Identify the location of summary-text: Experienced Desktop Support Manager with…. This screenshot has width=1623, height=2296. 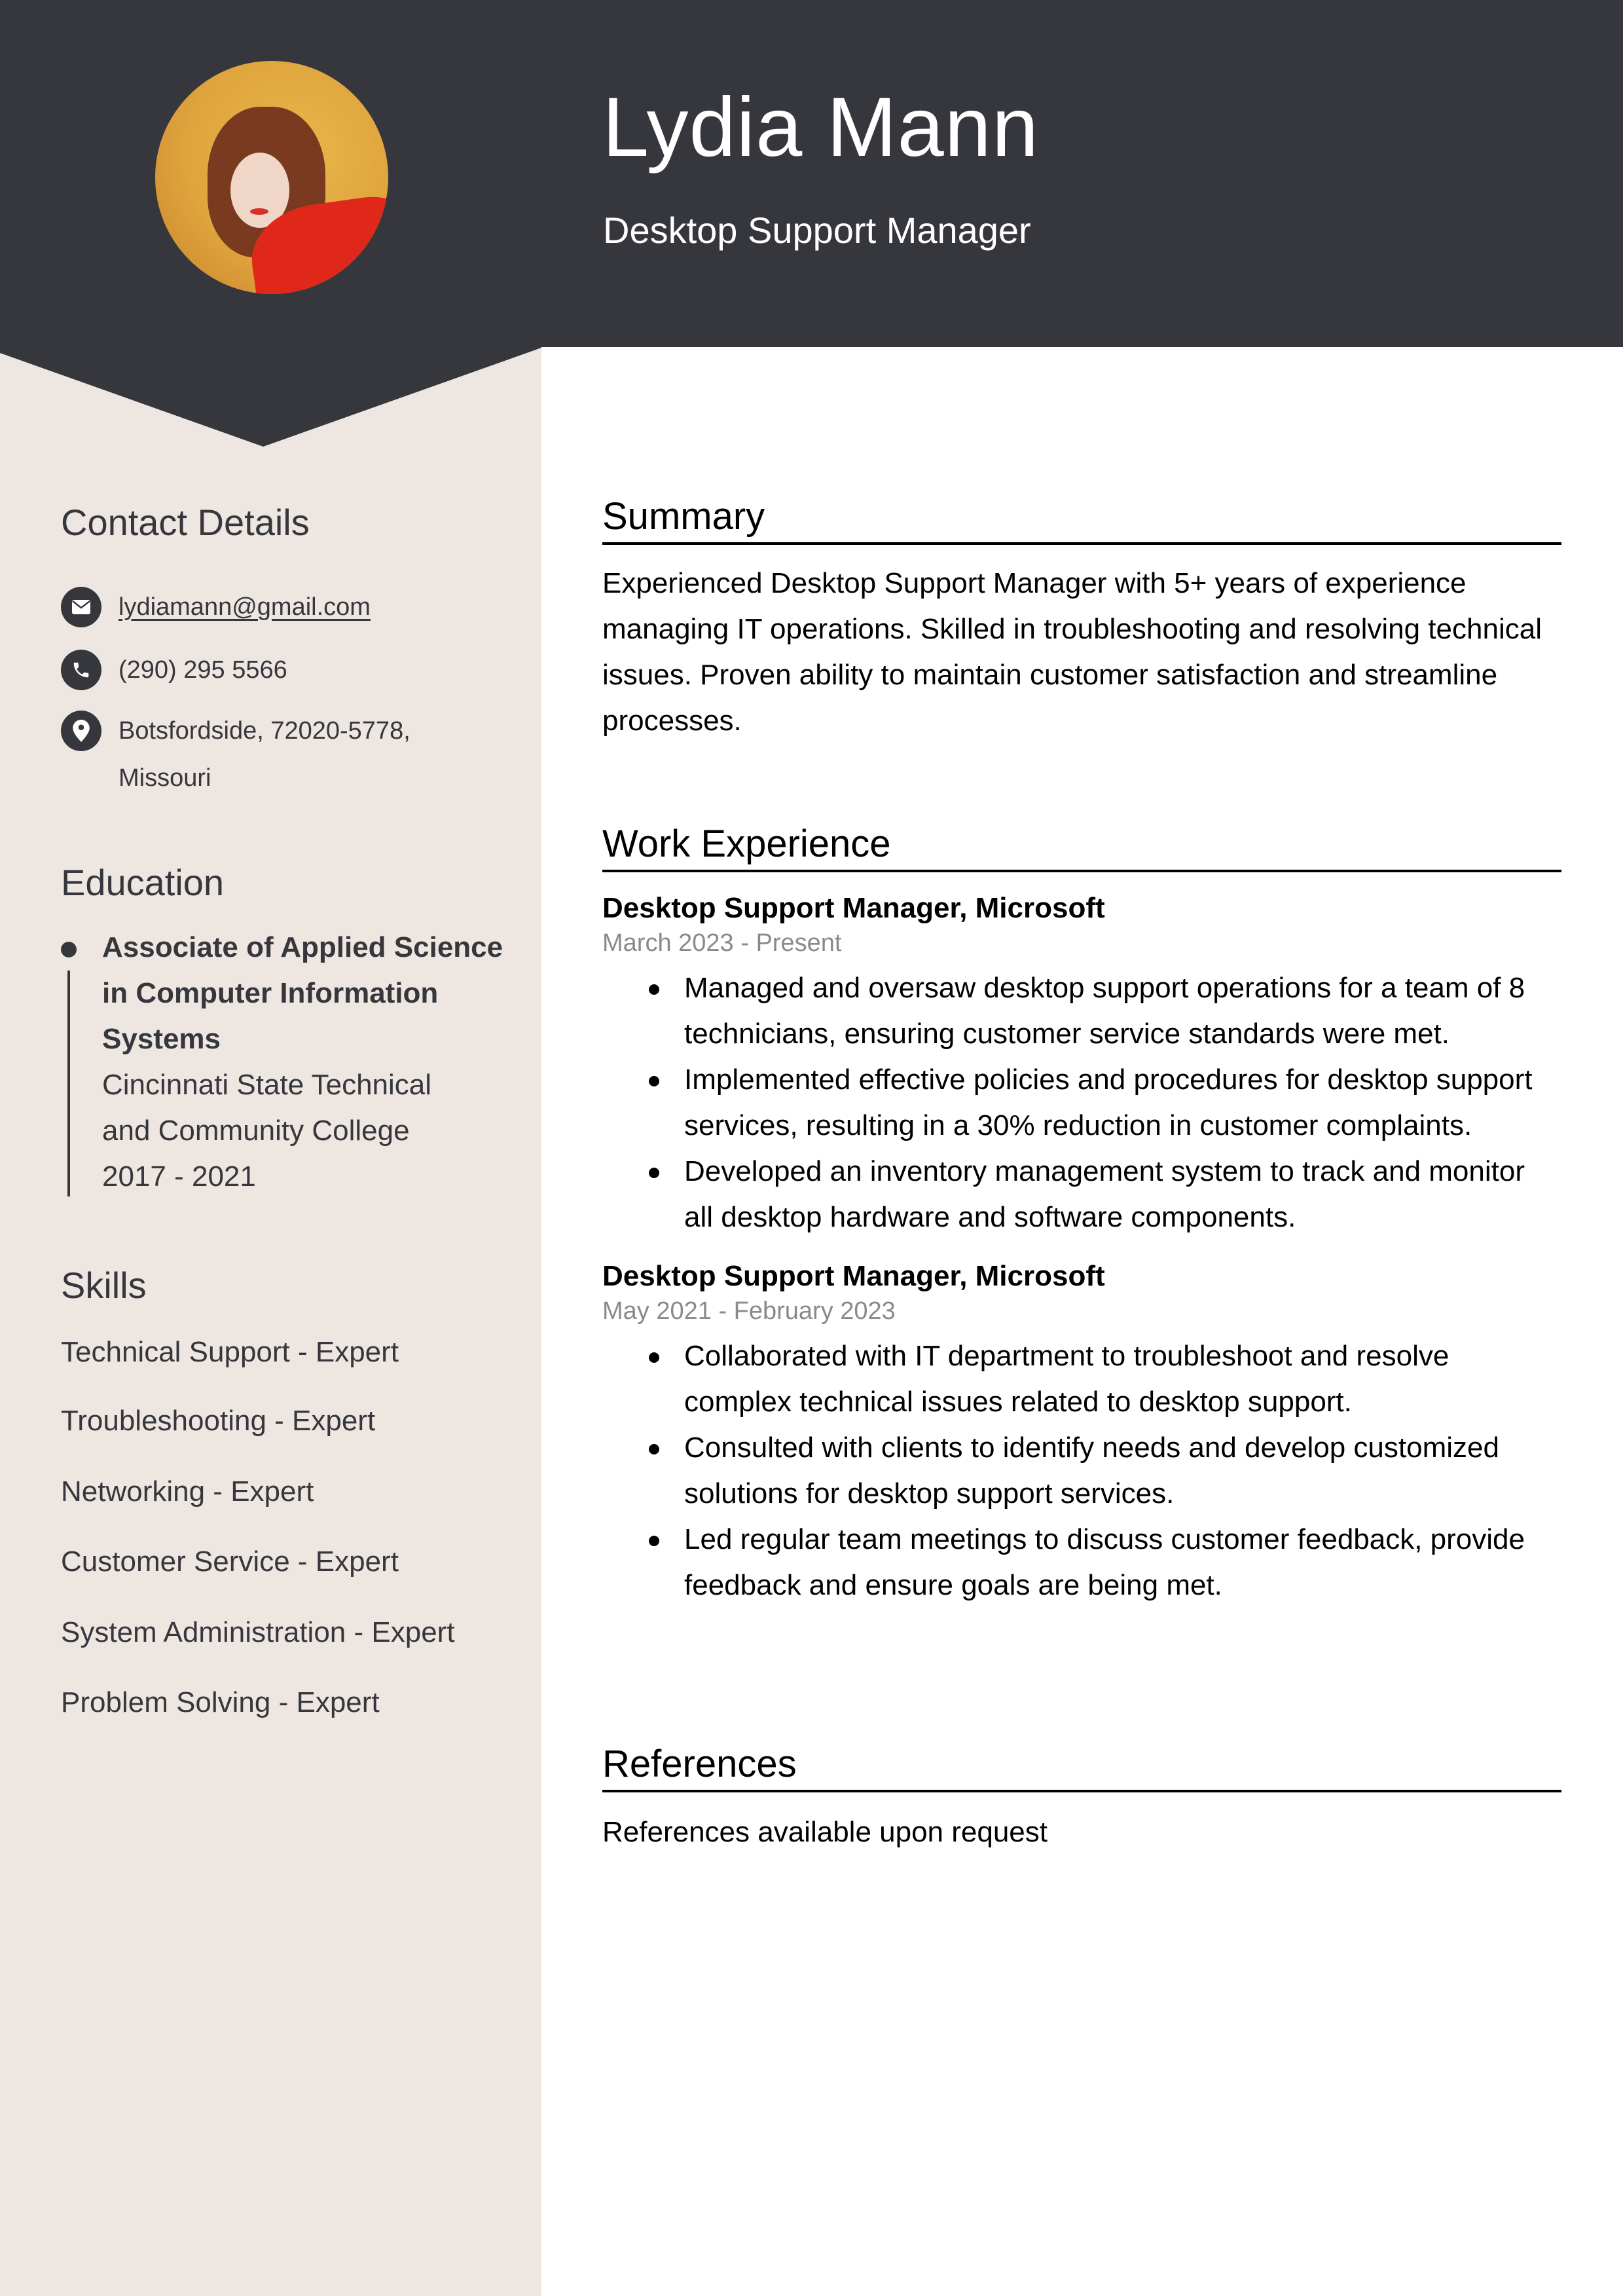
(1072, 652).